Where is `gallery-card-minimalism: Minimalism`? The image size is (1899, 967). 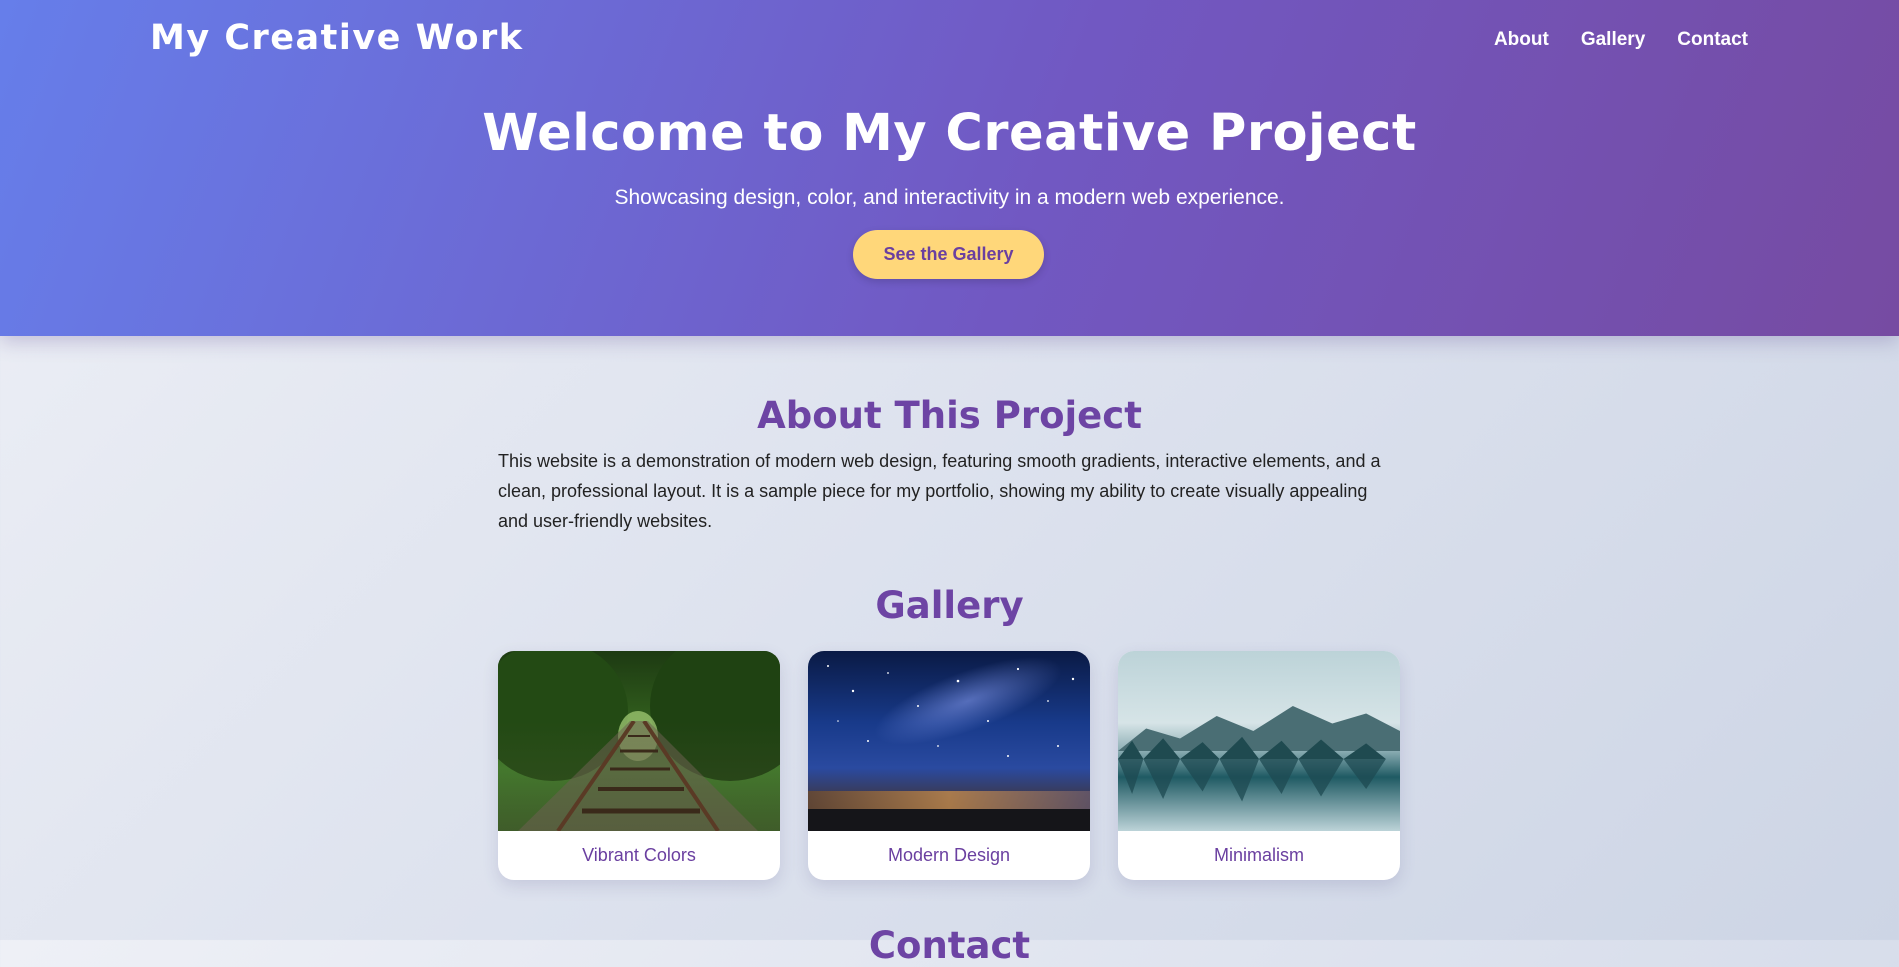 gallery-card-minimalism: Minimalism is located at coordinates (1259, 765).